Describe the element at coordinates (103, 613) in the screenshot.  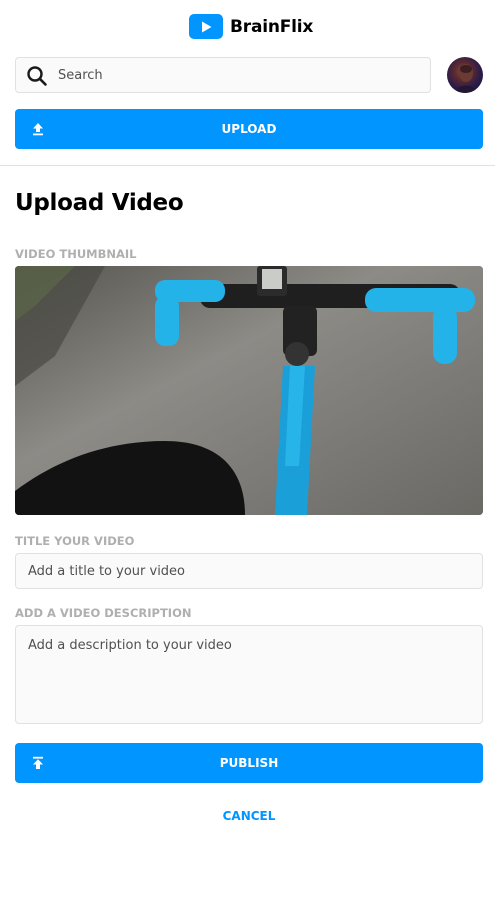
I see `description-label: ADD A VIDEO DESCRIPTION` at that location.